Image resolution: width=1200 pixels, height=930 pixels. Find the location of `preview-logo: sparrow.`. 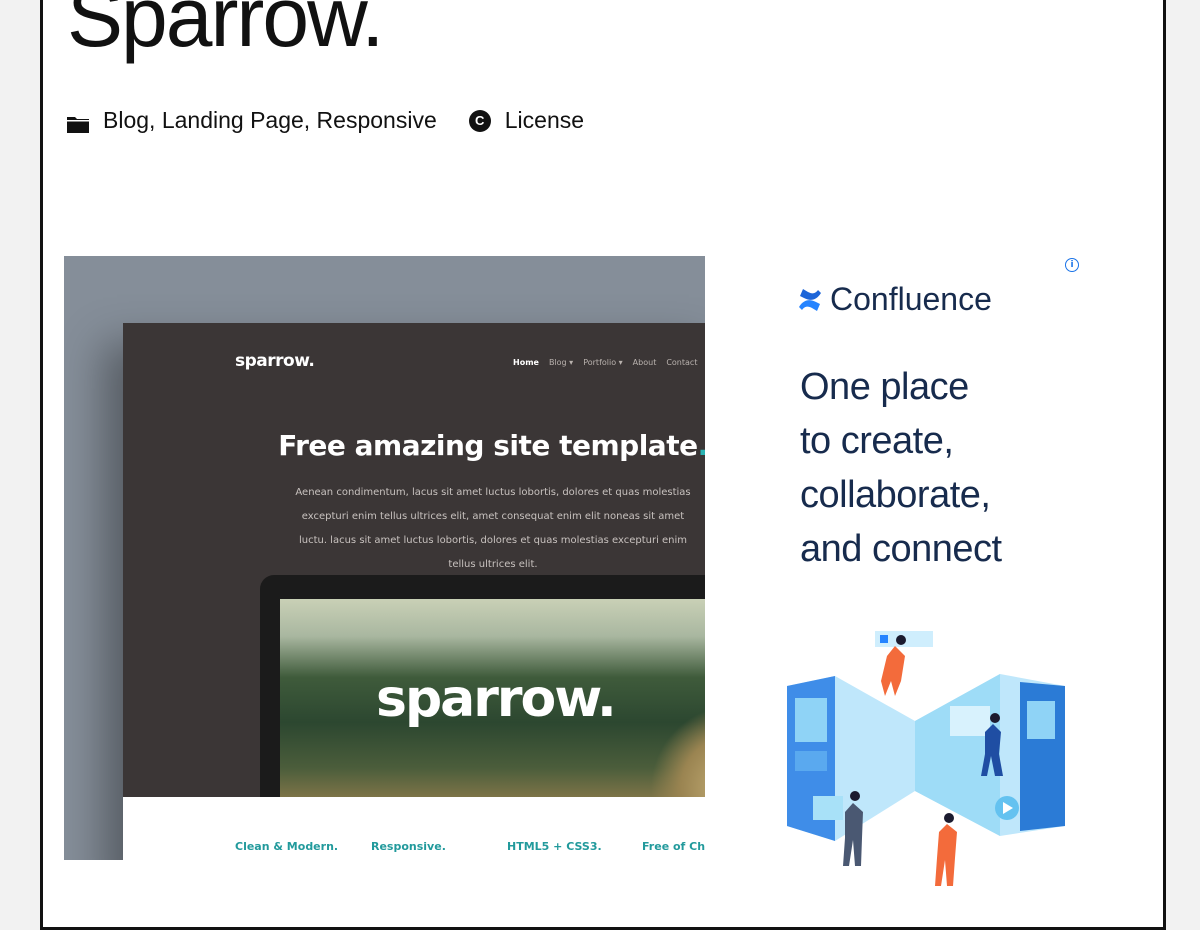

preview-logo: sparrow. is located at coordinates (275, 361).